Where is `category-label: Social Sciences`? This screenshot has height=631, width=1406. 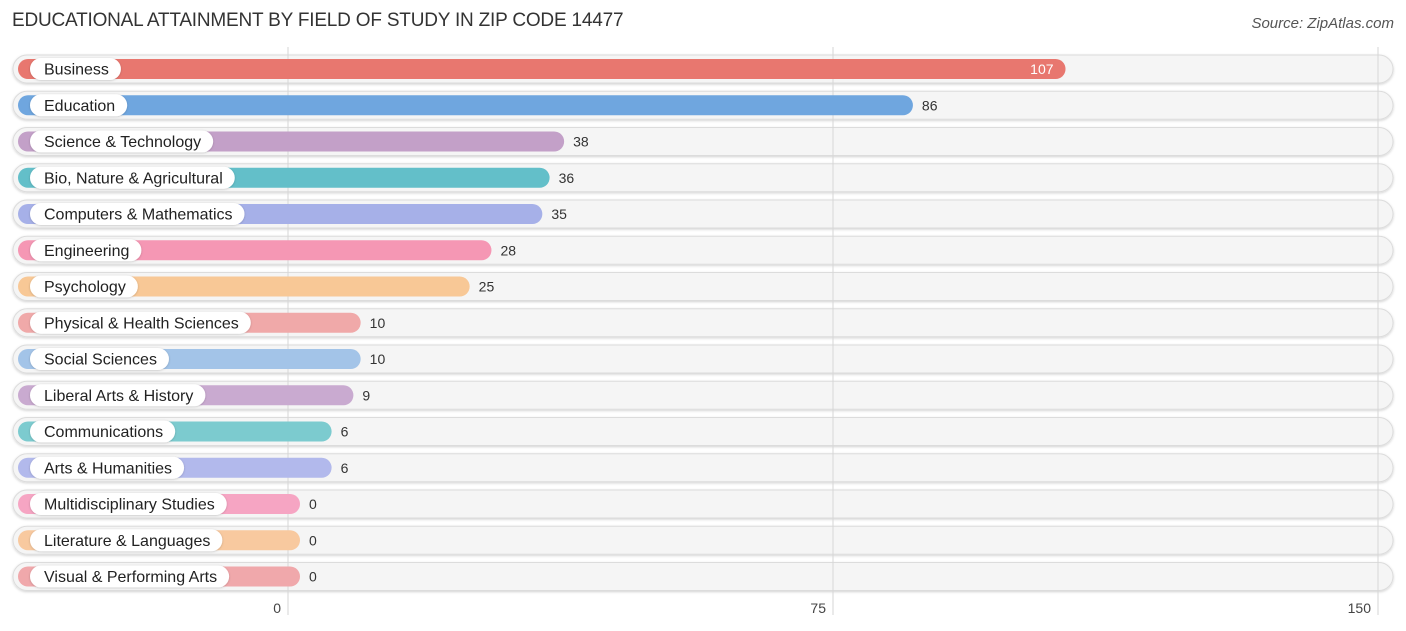
category-label: Social Sciences is located at coordinates (100, 360).